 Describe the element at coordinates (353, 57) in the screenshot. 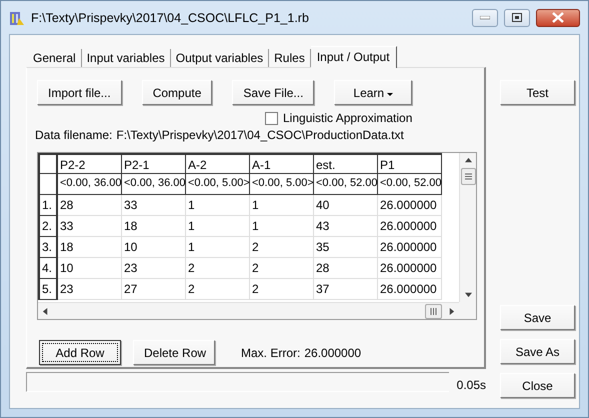

I see `tab: Input / Output` at that location.